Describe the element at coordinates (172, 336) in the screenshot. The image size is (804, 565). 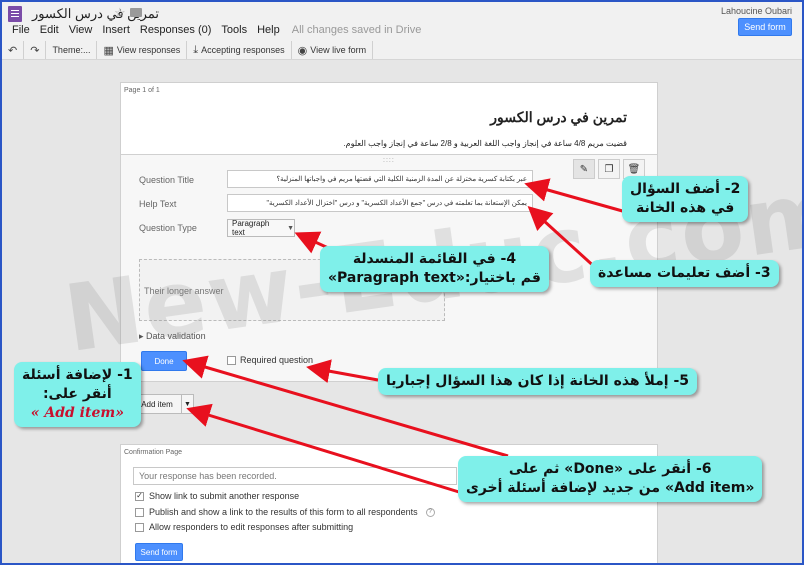
I see `data-validation-toggle: ▸ Data validation` at that location.